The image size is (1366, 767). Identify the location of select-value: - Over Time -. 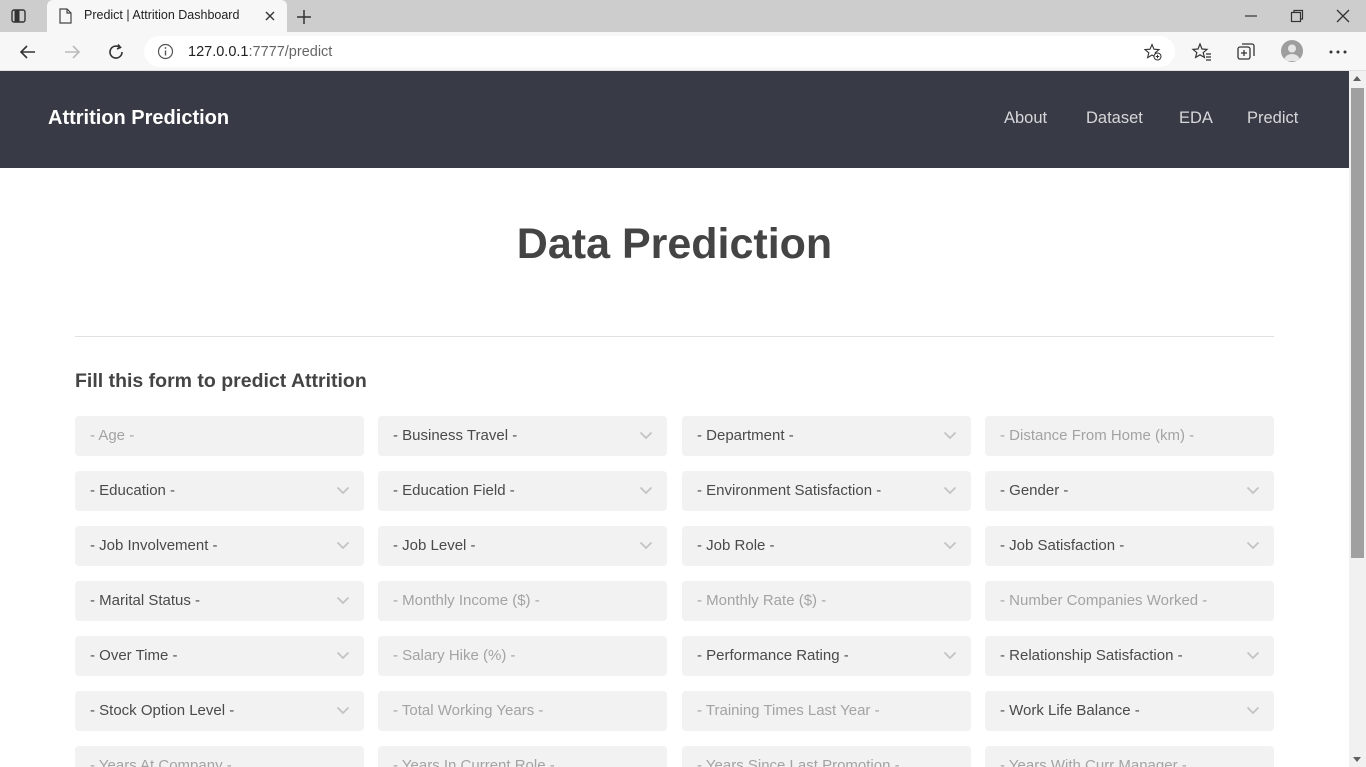
(134, 655).